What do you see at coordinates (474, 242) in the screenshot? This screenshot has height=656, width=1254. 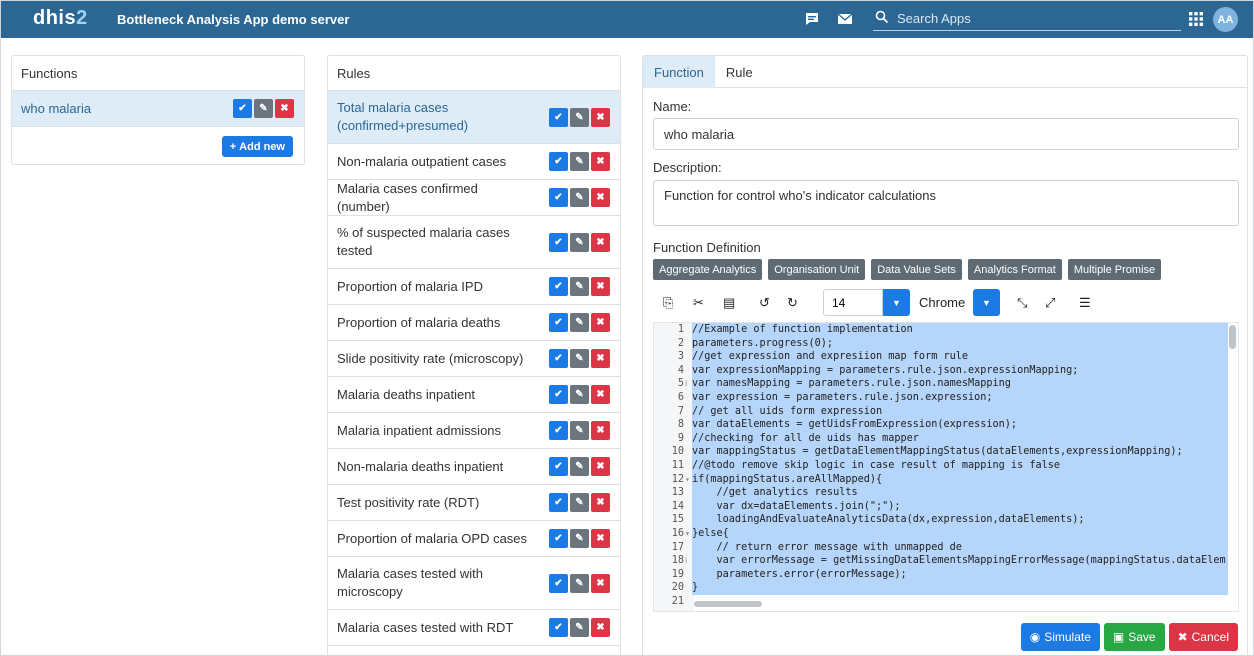 I see `rule-item: % of suspected malaria cases tested ✔ ✎ ✖` at bounding box center [474, 242].